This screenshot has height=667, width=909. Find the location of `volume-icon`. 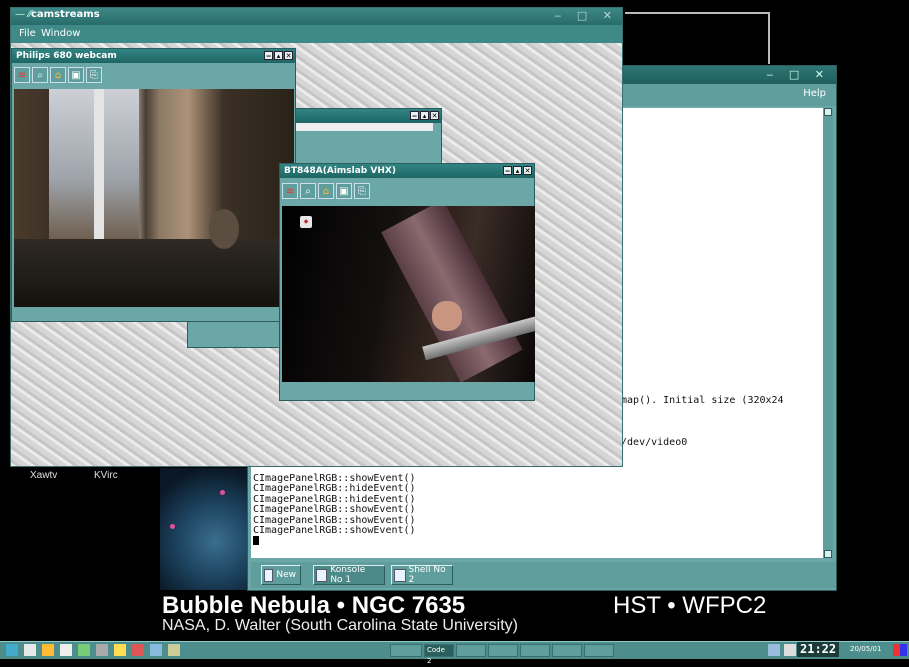

volume-icon is located at coordinates (774, 650).